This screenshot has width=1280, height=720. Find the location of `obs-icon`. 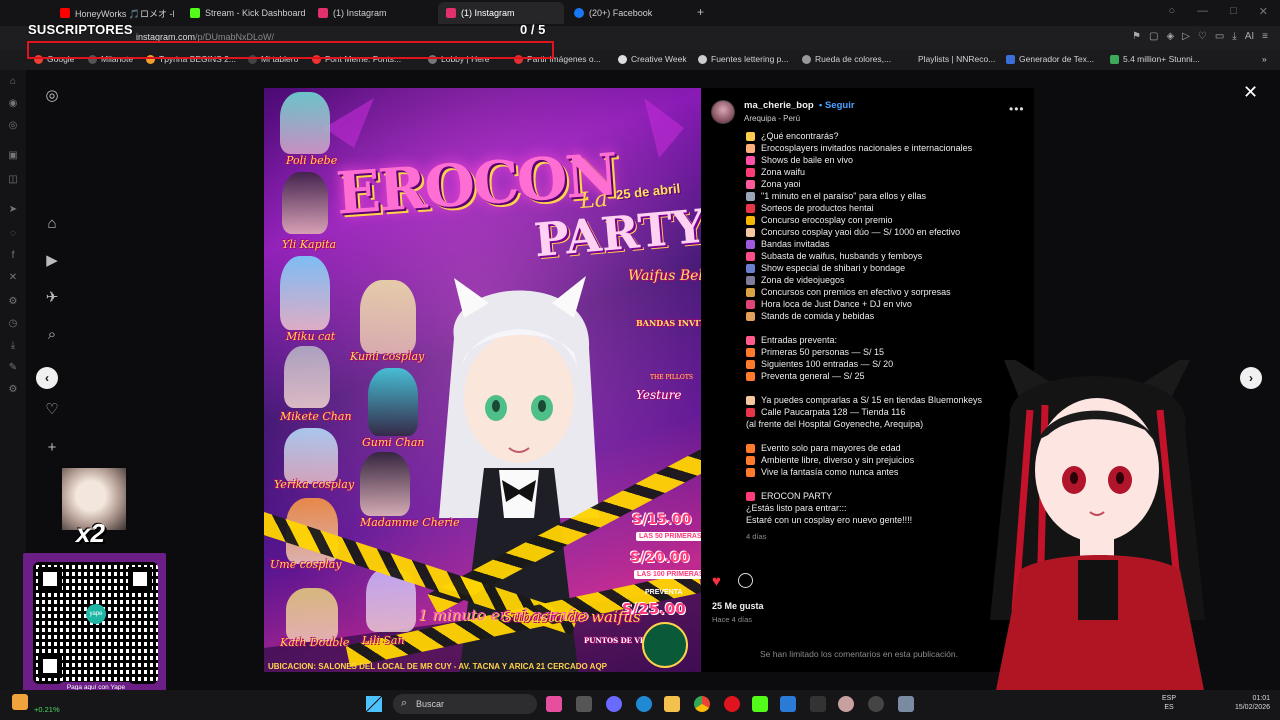

obs-icon is located at coordinates (876, 704).